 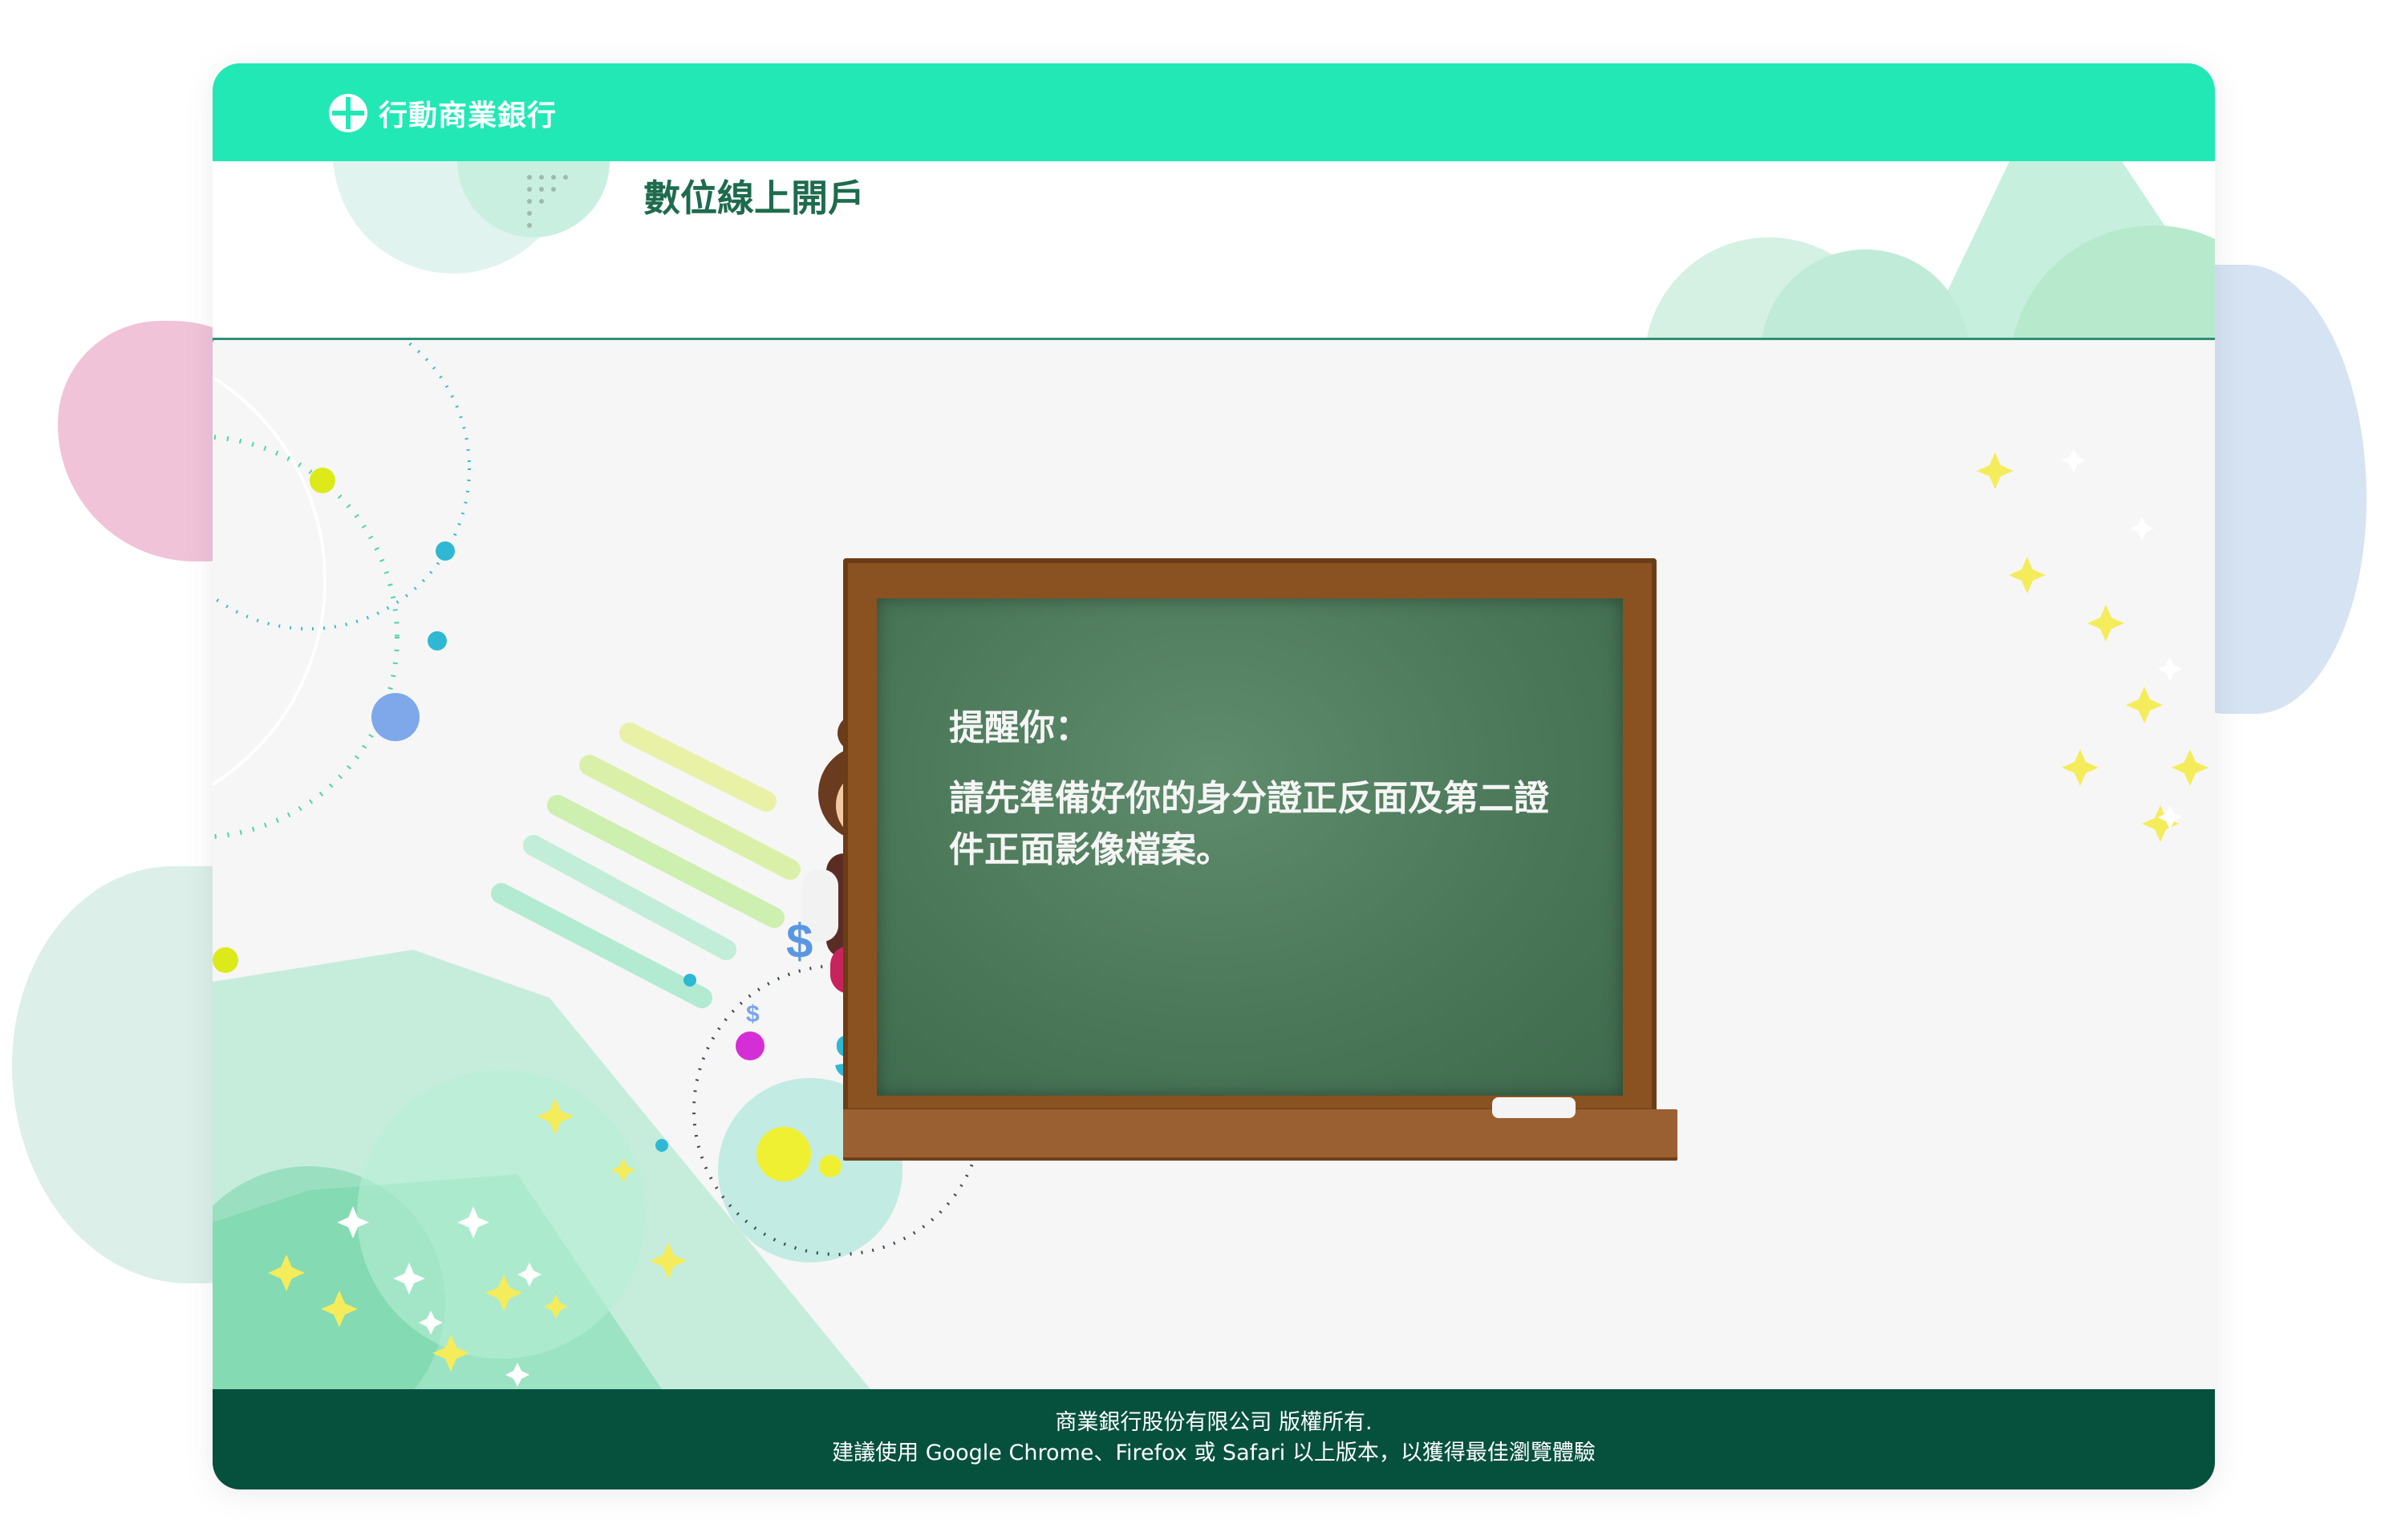 What do you see at coordinates (348, 113) in the screenshot?
I see `bank-cross-logo-icon` at bounding box center [348, 113].